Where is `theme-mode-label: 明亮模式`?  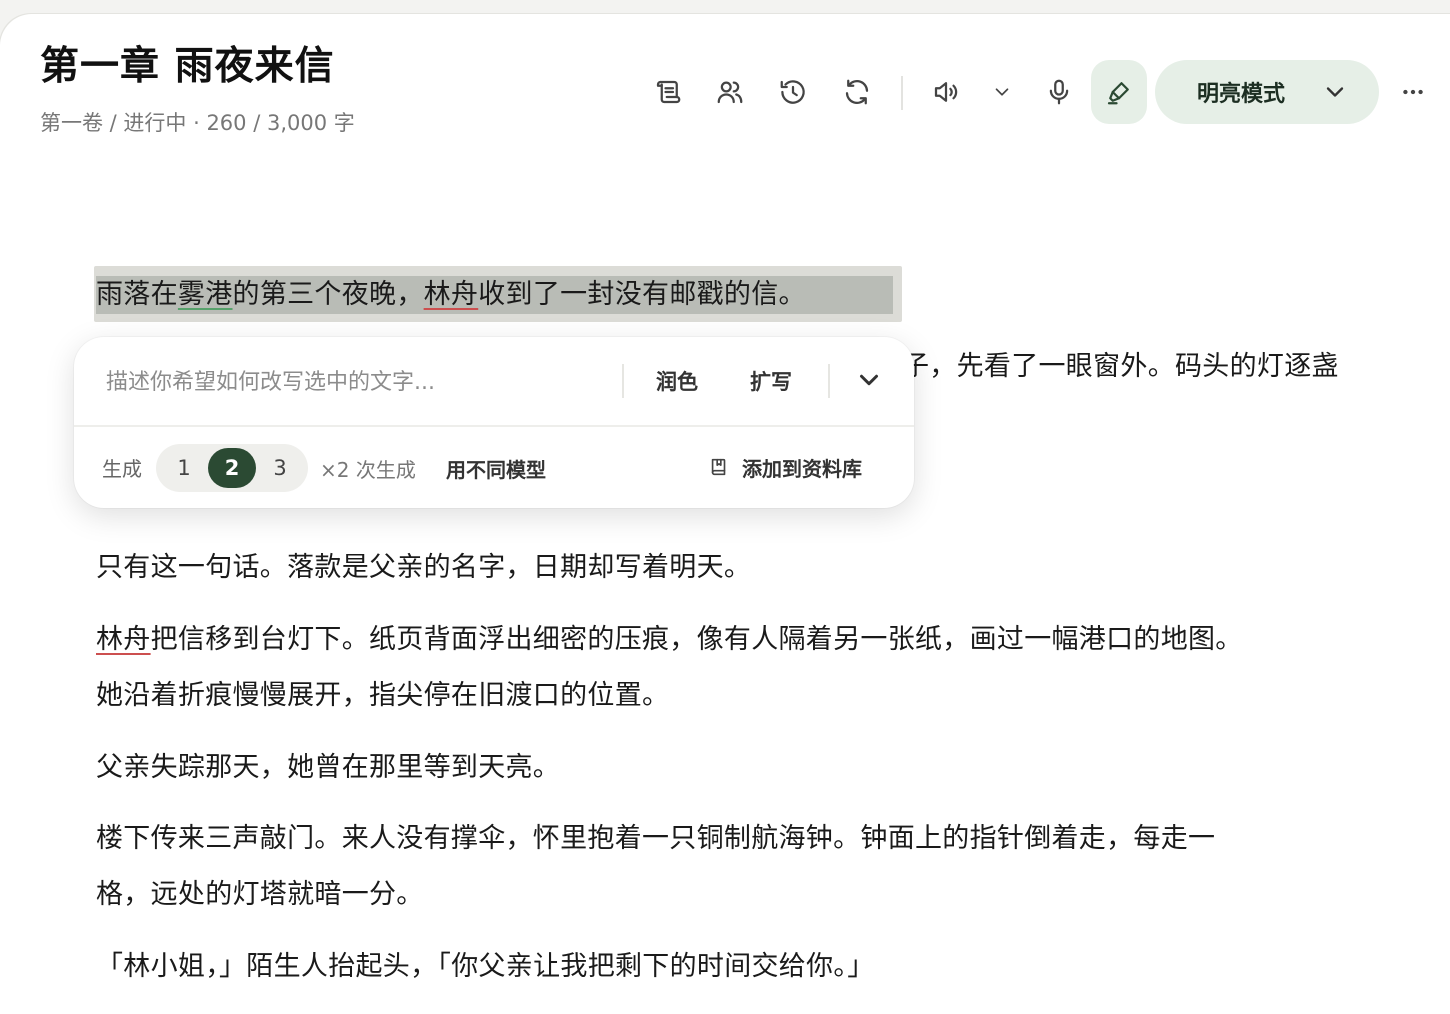 theme-mode-label: 明亮模式 is located at coordinates (1241, 94).